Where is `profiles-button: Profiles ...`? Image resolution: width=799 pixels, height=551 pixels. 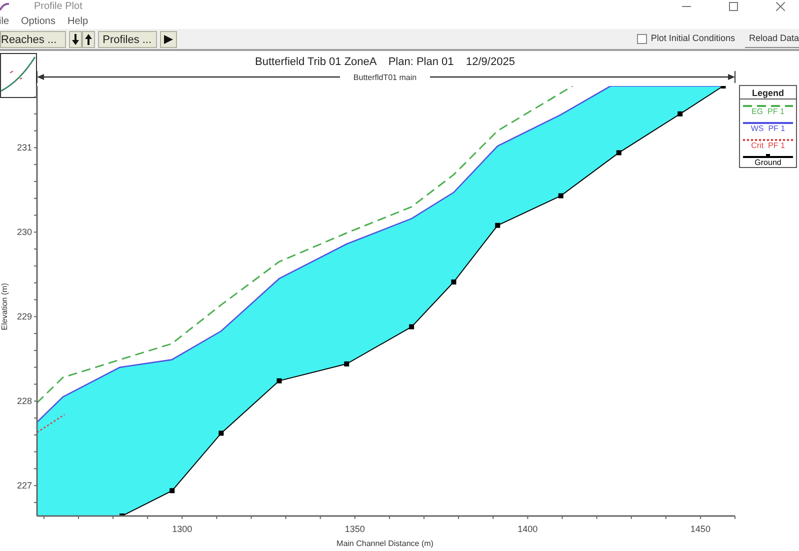 profiles-button: Profiles ... is located at coordinates (127, 39).